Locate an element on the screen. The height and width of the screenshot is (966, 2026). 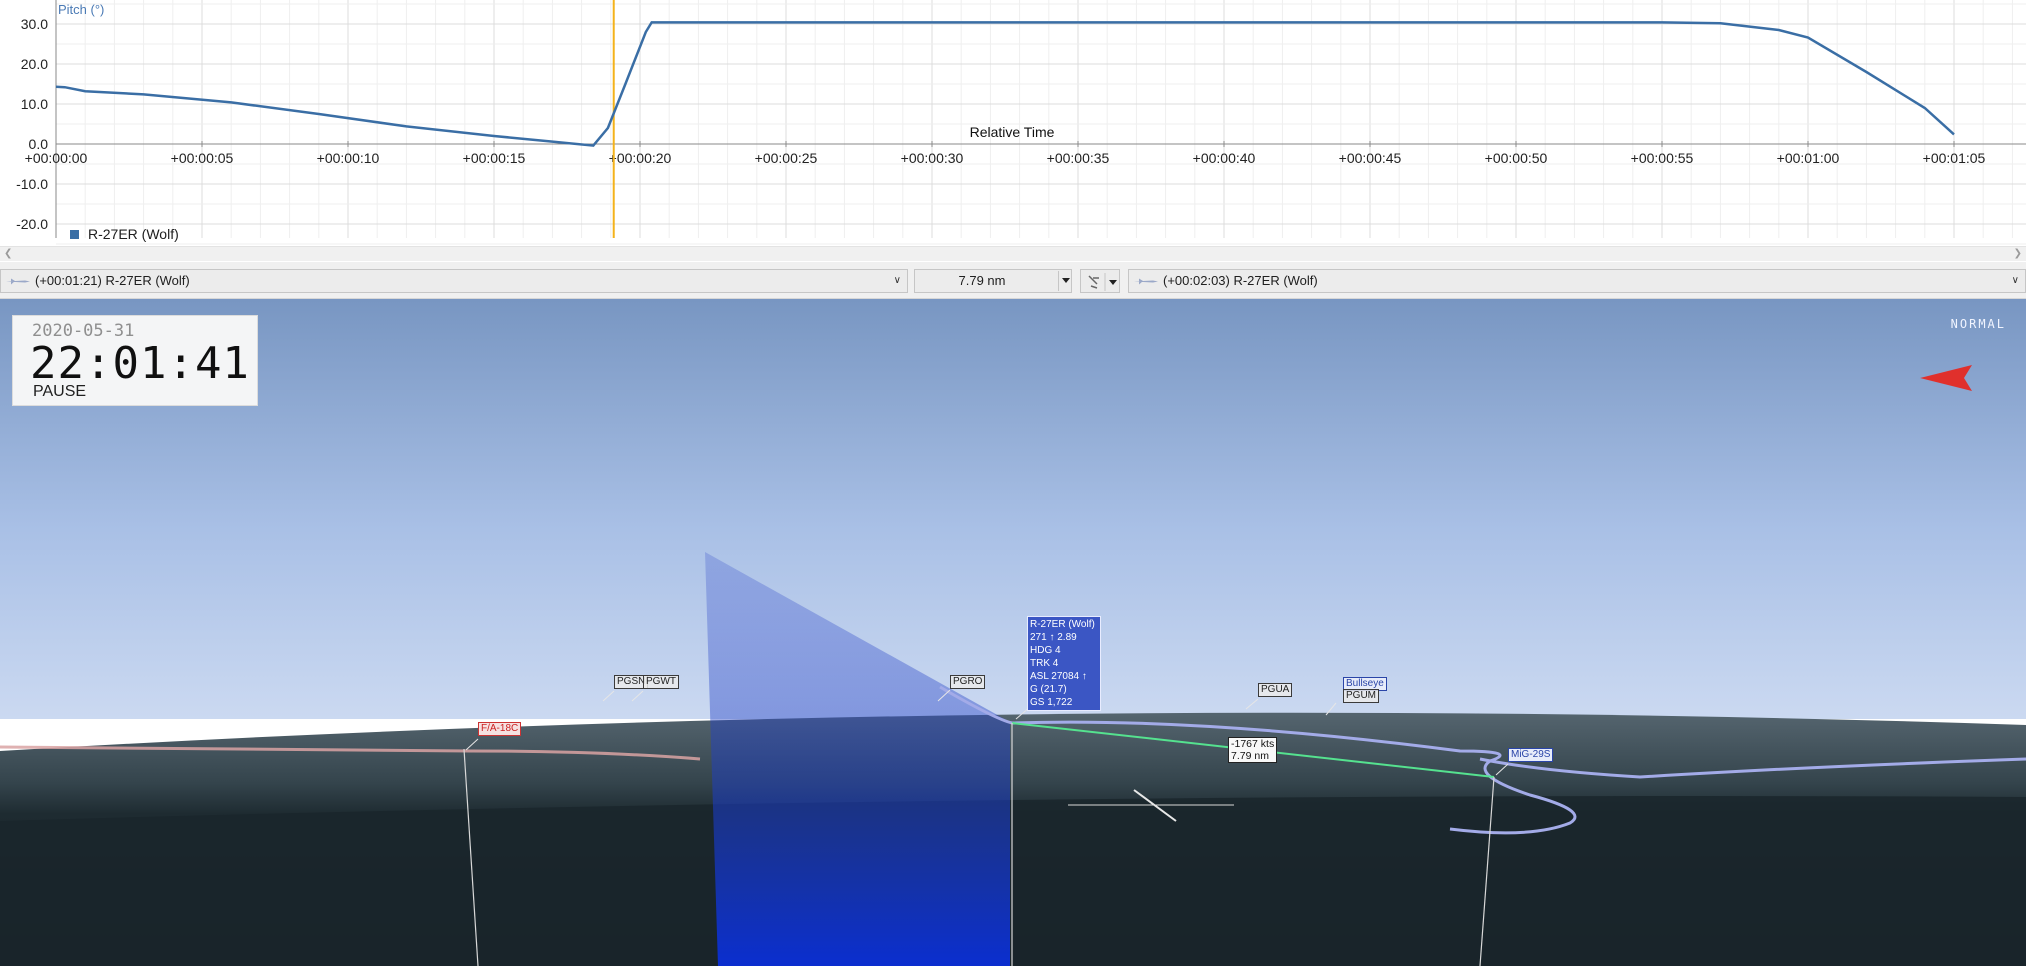
x-tick-label: +00:00:25 is located at coordinates (786, 158).